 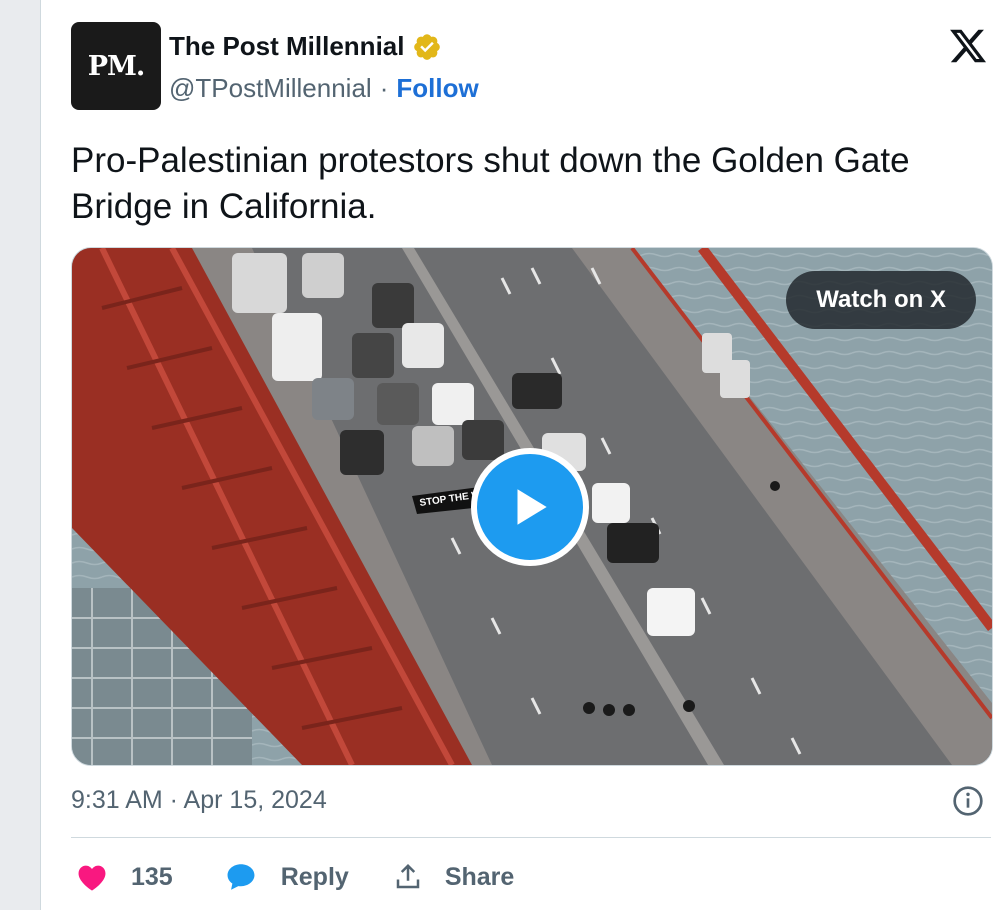 I want to click on reply-bubble-icon, so click(x=241, y=877).